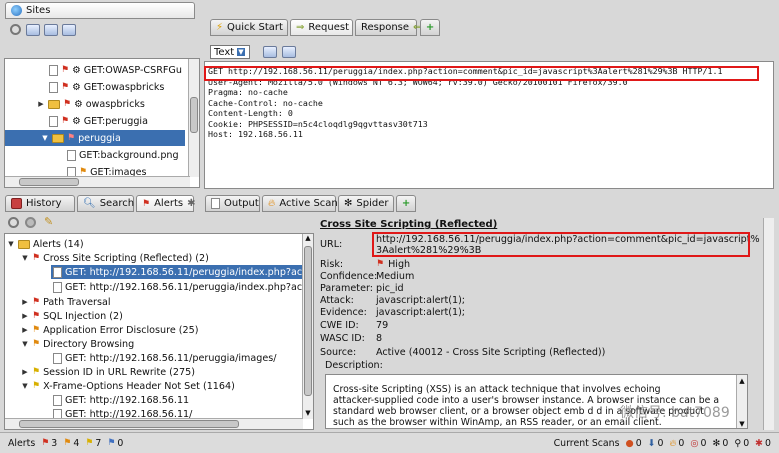 This screenshot has width=779, height=453. What do you see at coordinates (651, 443) in the screenshot?
I see `ajax-spider-icon: ⬇` at bounding box center [651, 443].